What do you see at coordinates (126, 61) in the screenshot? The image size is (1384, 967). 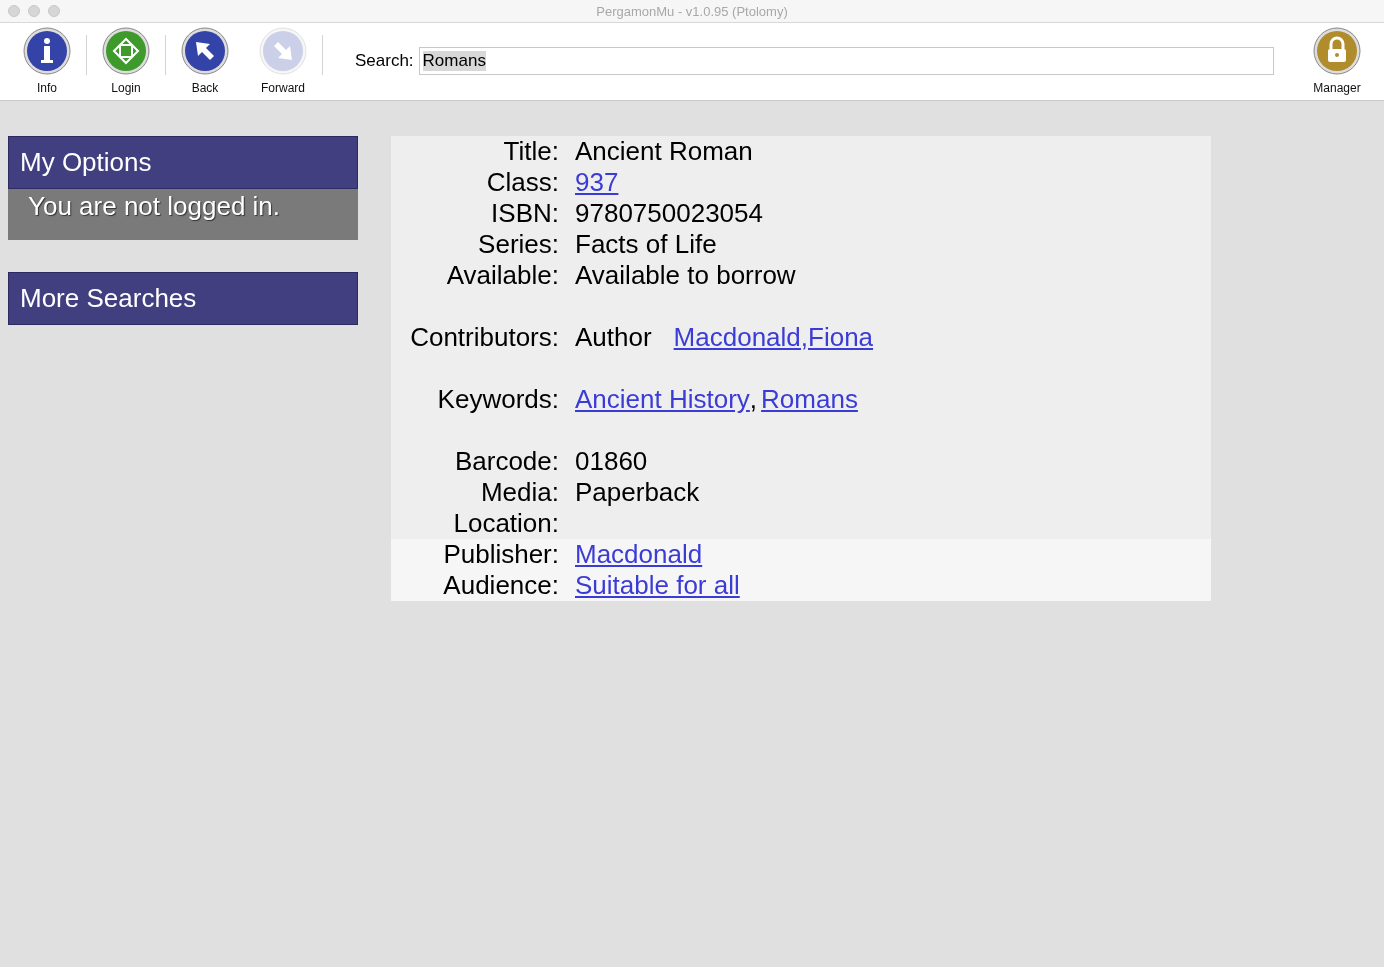 I see `toolbar-button: Login` at bounding box center [126, 61].